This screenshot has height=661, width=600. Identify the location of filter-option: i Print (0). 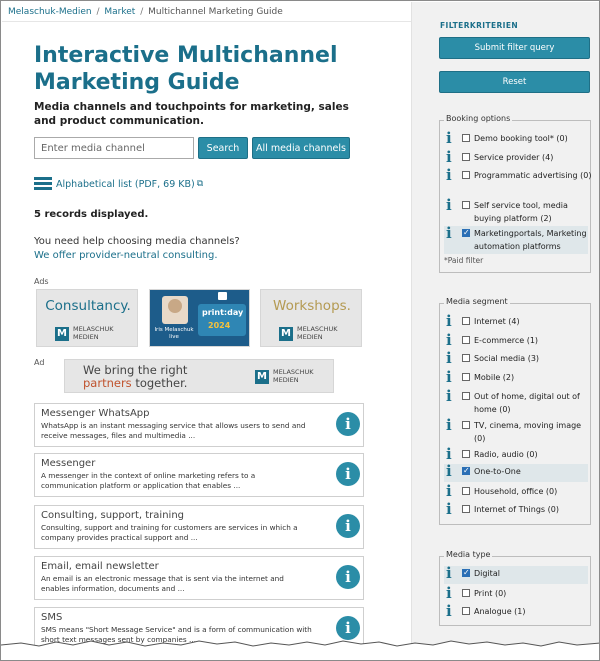
(516, 594).